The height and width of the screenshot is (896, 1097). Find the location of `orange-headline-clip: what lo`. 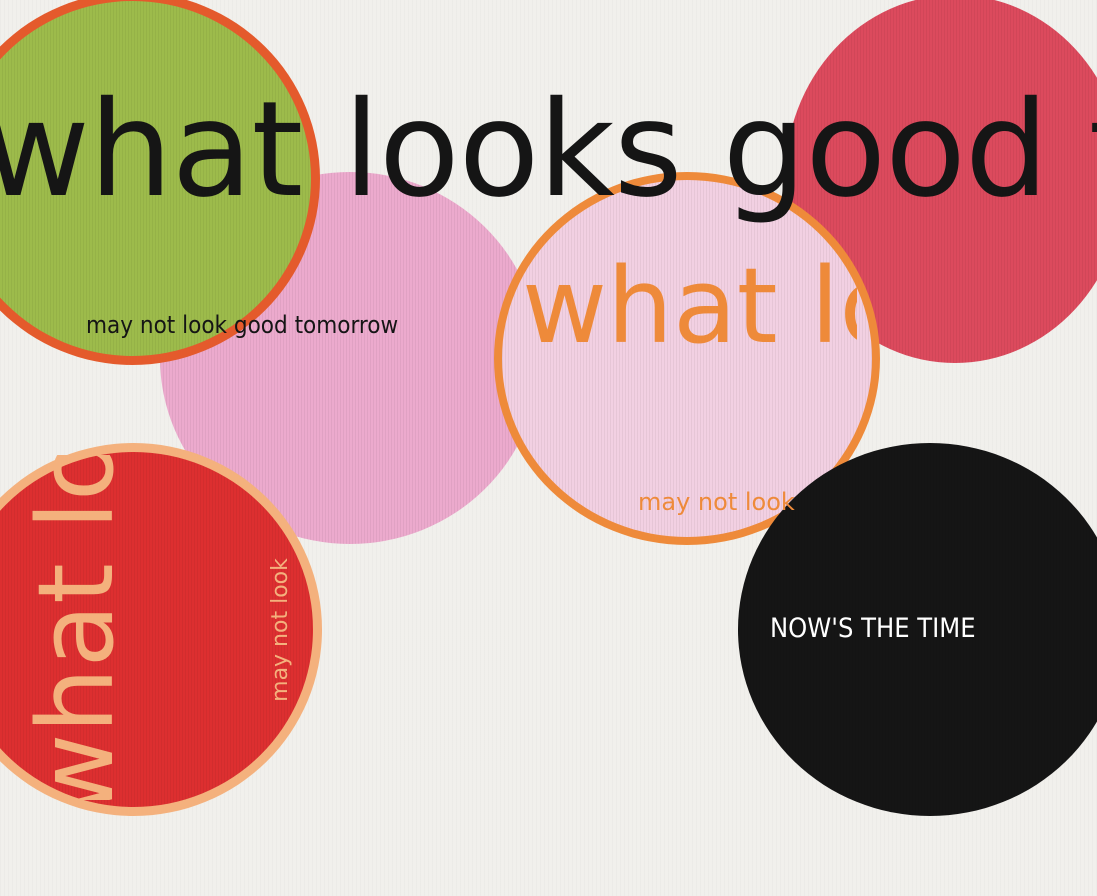

orange-headline-clip: what lo is located at coordinates (688, 307).